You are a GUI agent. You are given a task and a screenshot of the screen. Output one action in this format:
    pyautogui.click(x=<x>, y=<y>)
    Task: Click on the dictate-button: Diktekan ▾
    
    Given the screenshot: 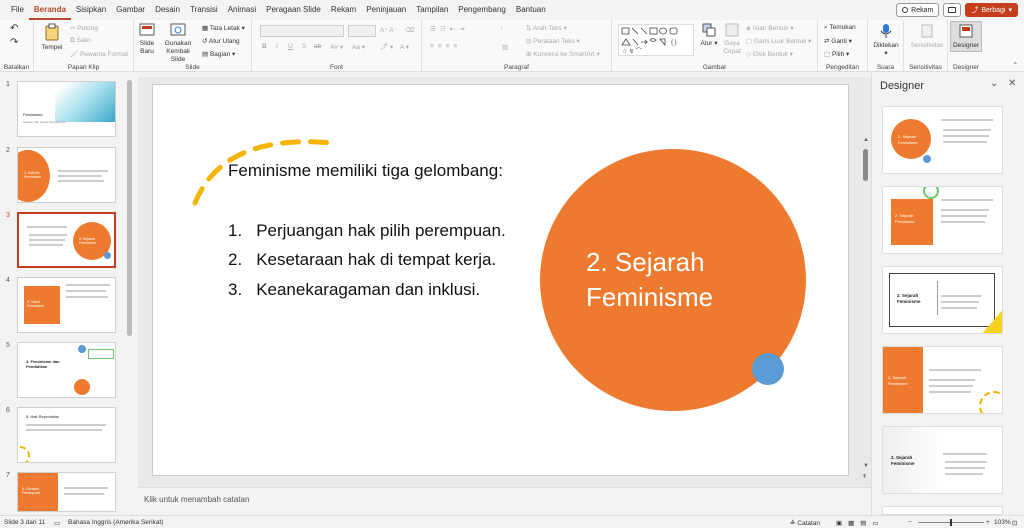 What is the action you would take?
    pyautogui.click(x=886, y=40)
    